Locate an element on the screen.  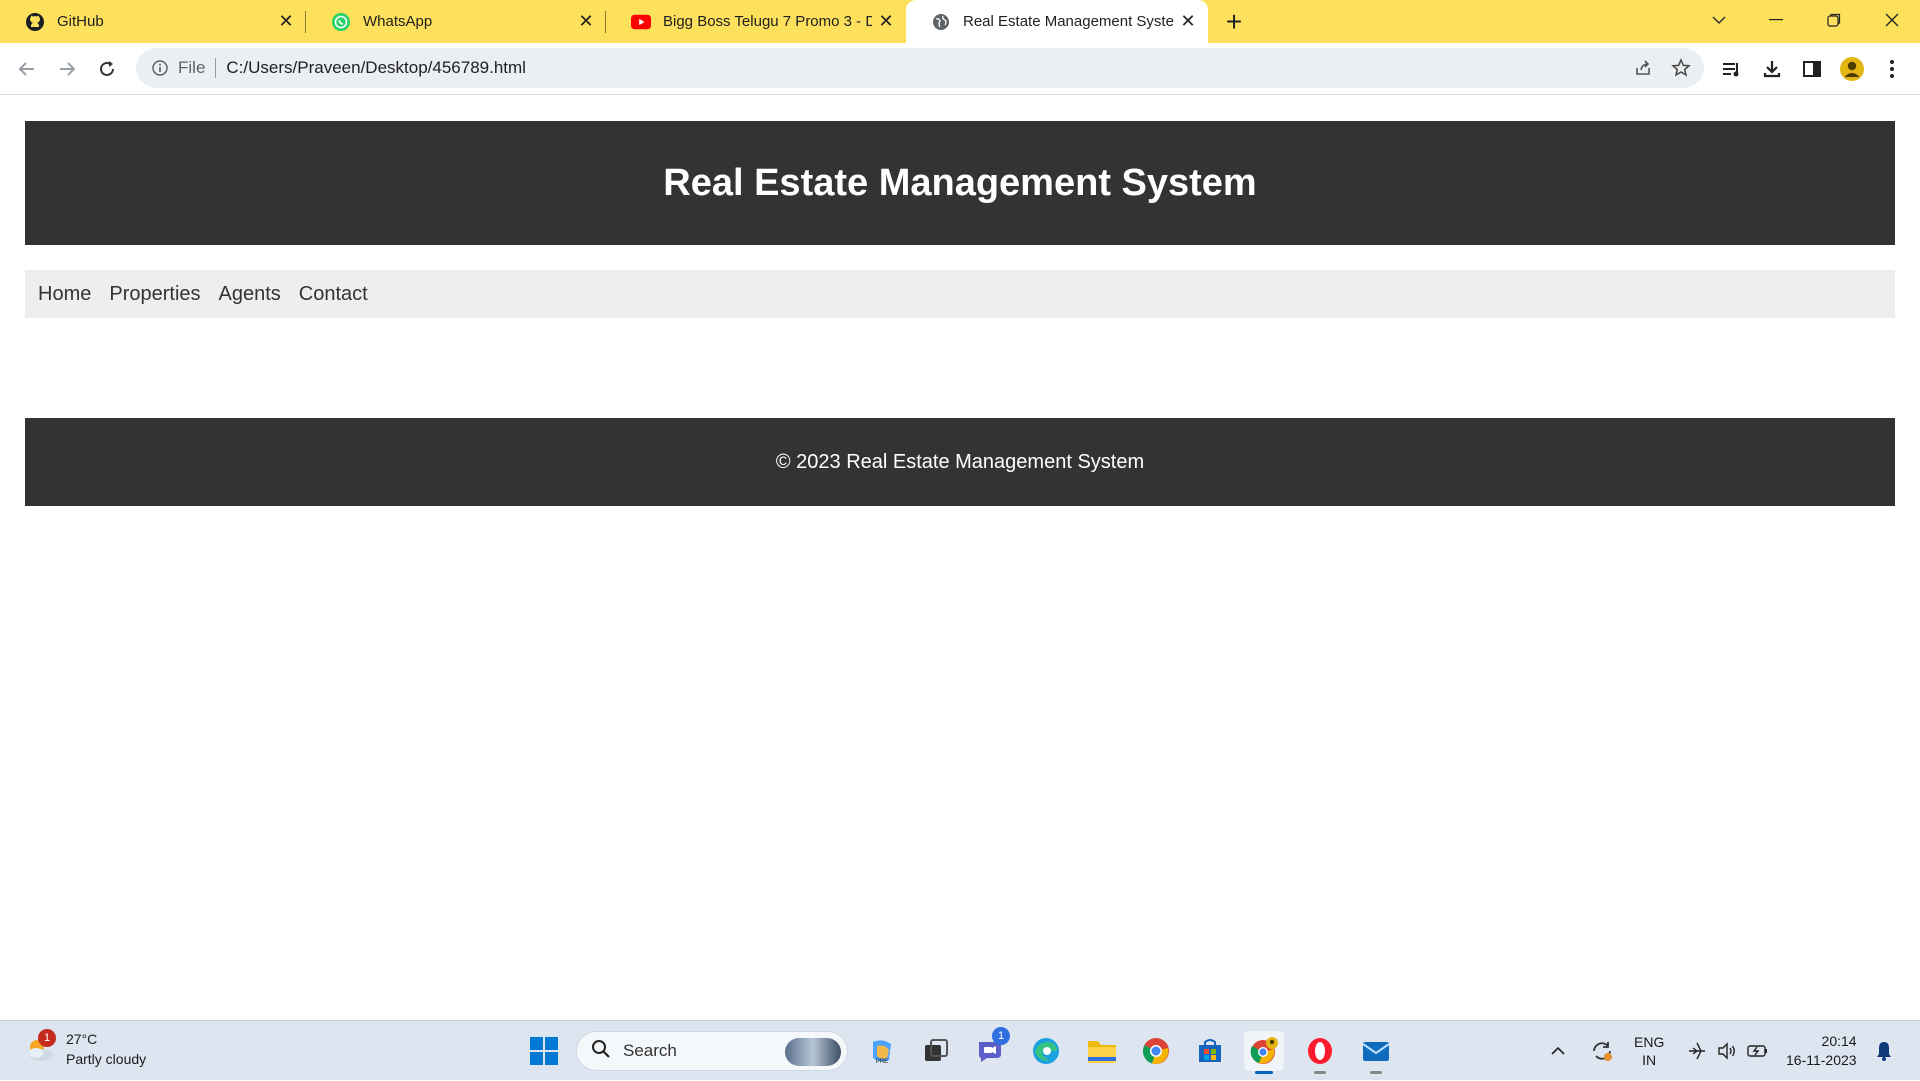
show-hidden-icons-button is located at coordinates (1558, 1051).